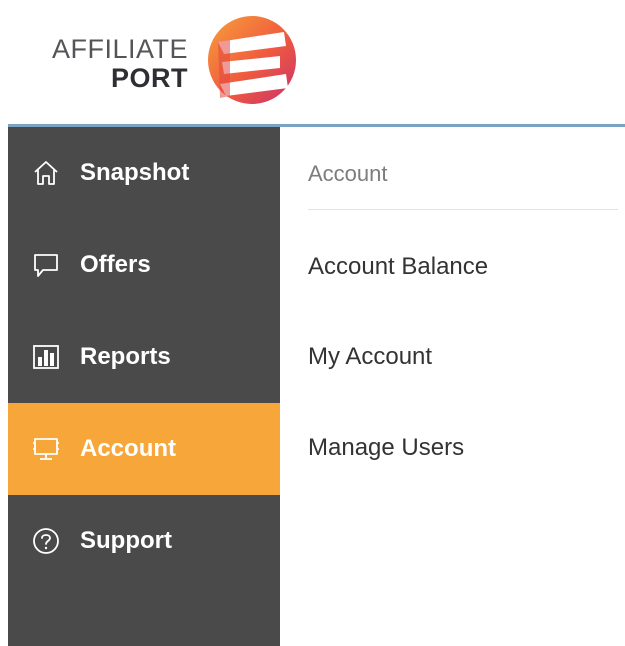 This screenshot has width=625, height=646. I want to click on sidebar-item-support: Support, so click(144, 541).